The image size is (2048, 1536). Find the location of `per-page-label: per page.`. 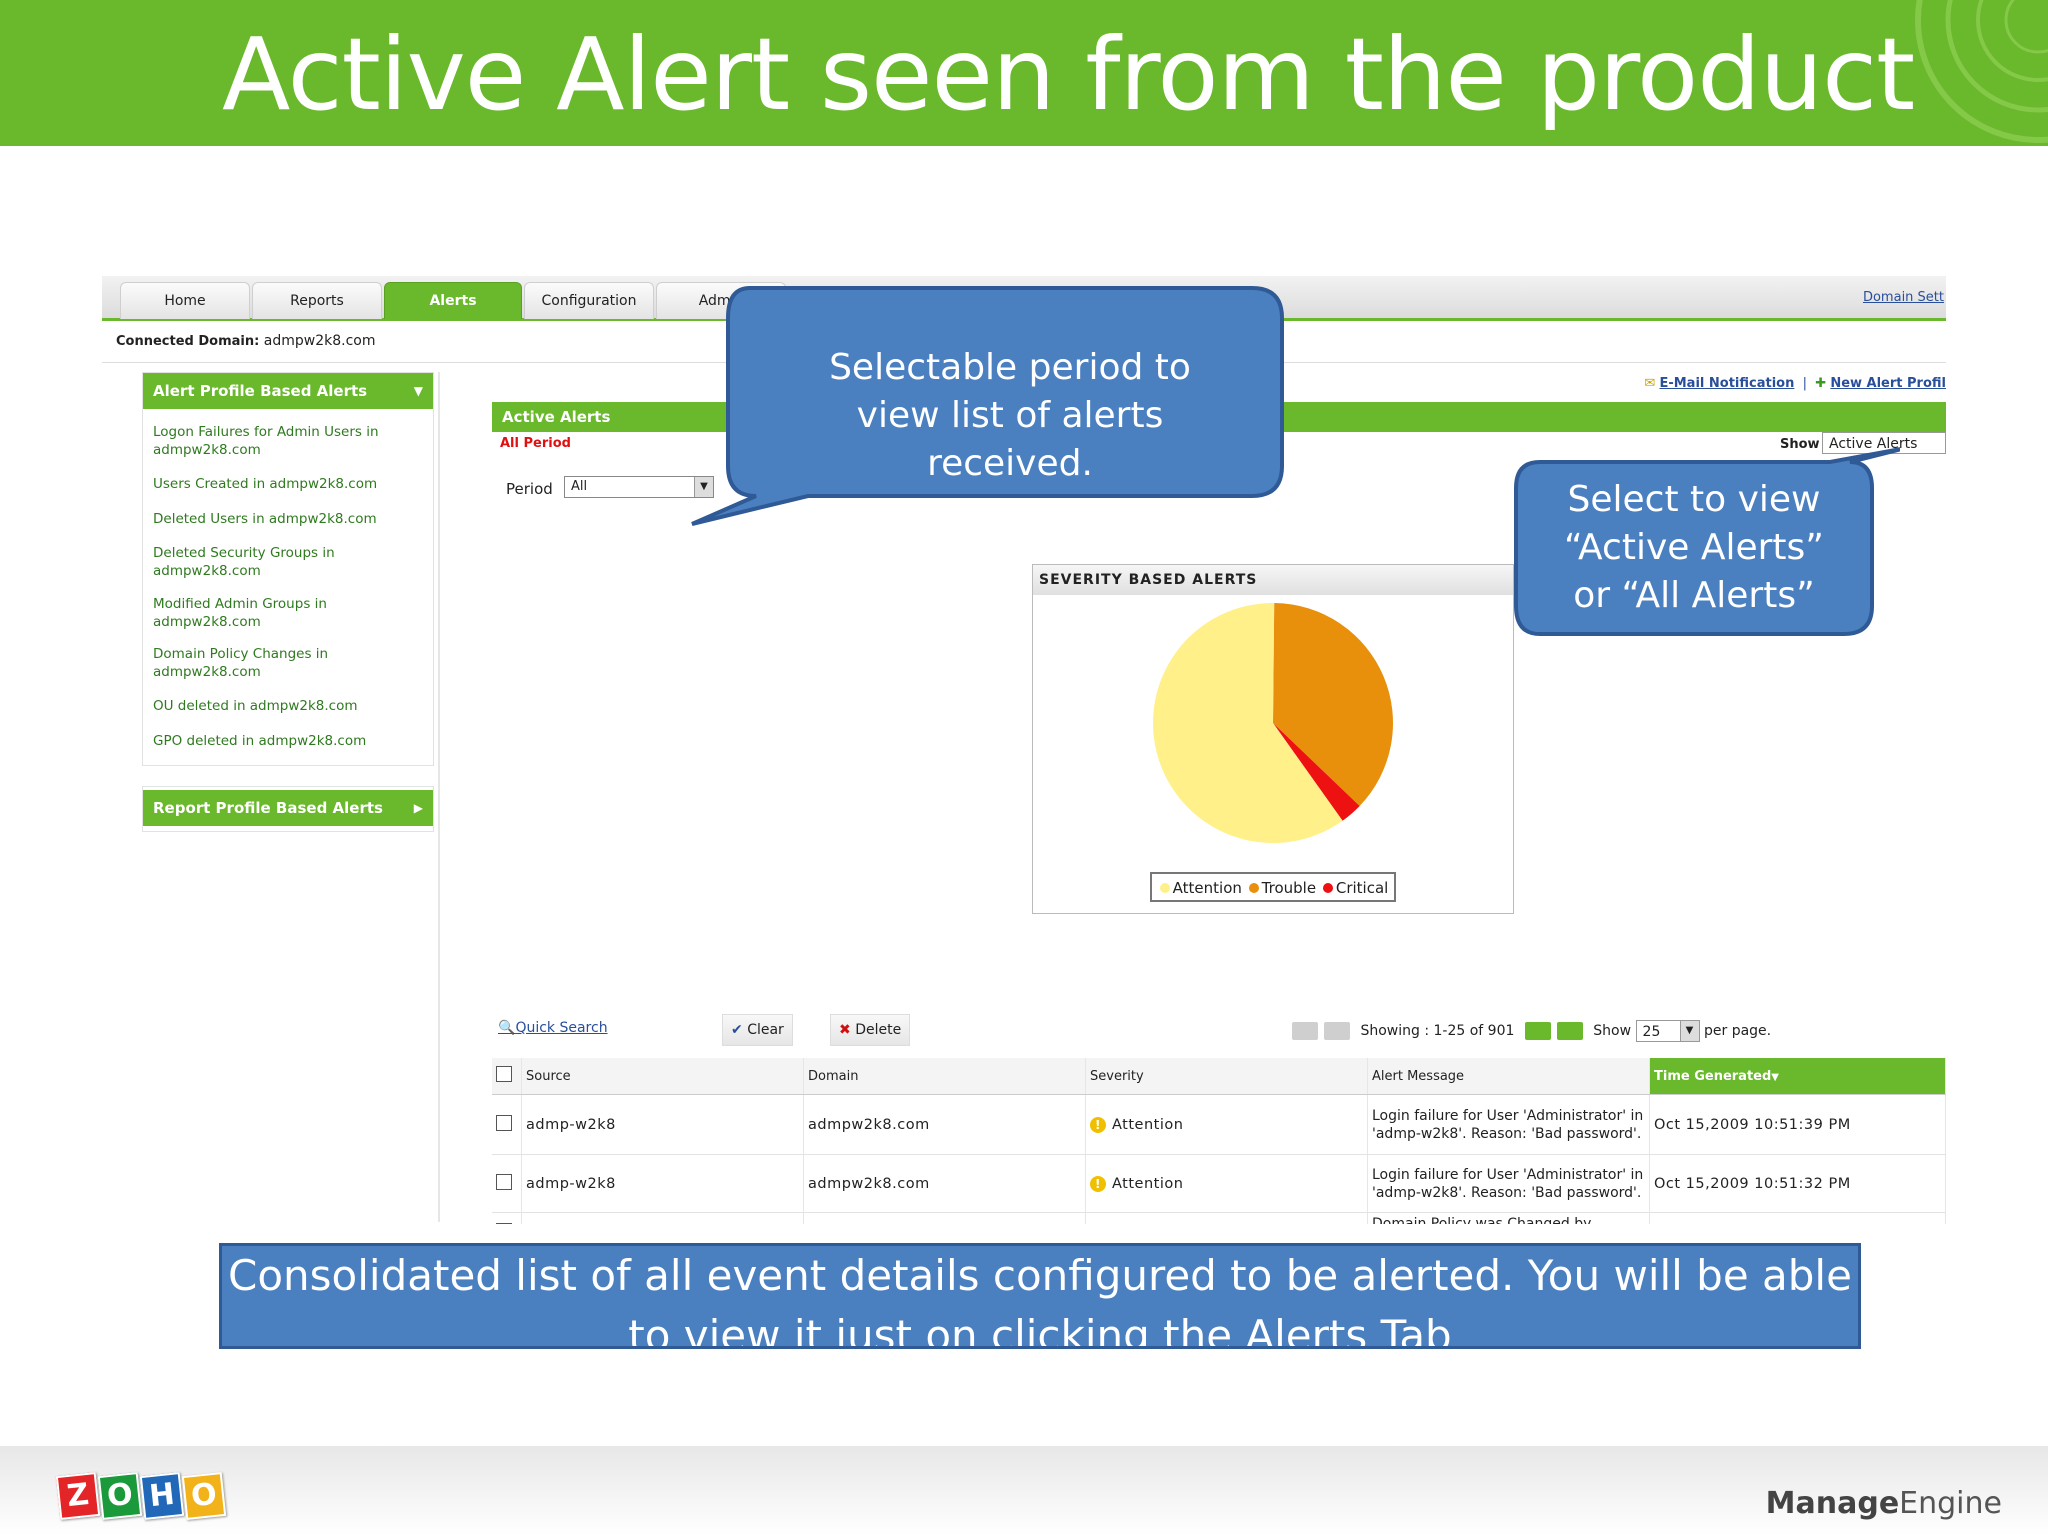

per-page-label: per page. is located at coordinates (1737, 1031).